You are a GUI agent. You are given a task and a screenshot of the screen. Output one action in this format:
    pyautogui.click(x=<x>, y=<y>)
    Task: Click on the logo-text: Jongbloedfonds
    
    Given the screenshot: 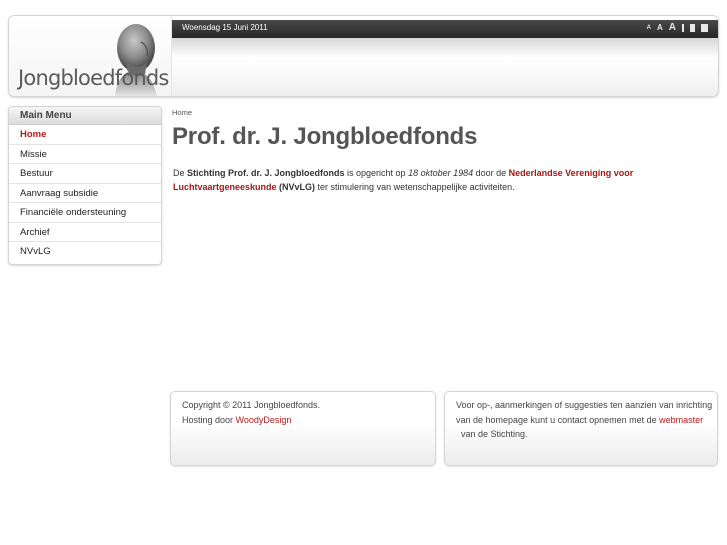 What is the action you would take?
    pyautogui.click(x=93, y=78)
    